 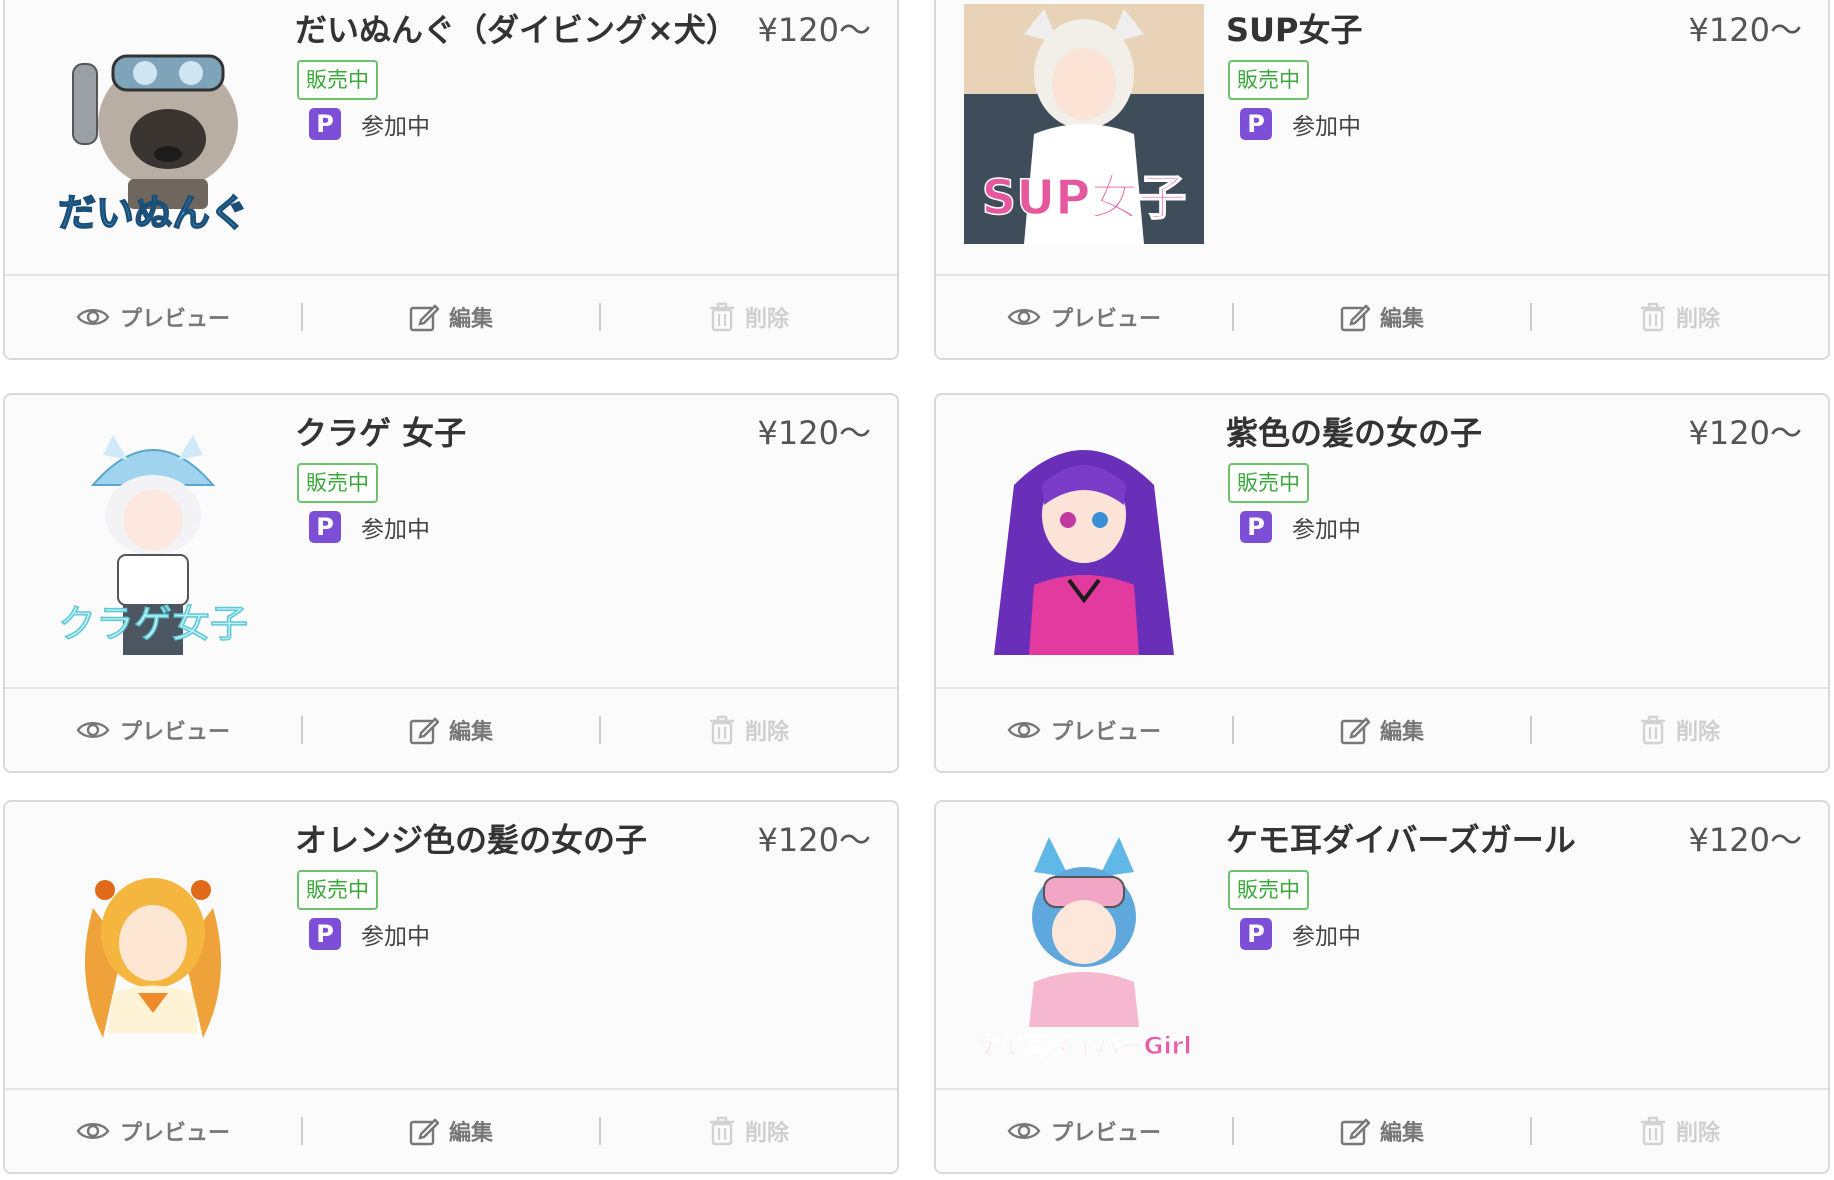 I want to click on product-card-body: オレンジ色の髪の女の子 ¥120〜 販売中 P 参加中, so click(x=451, y=939).